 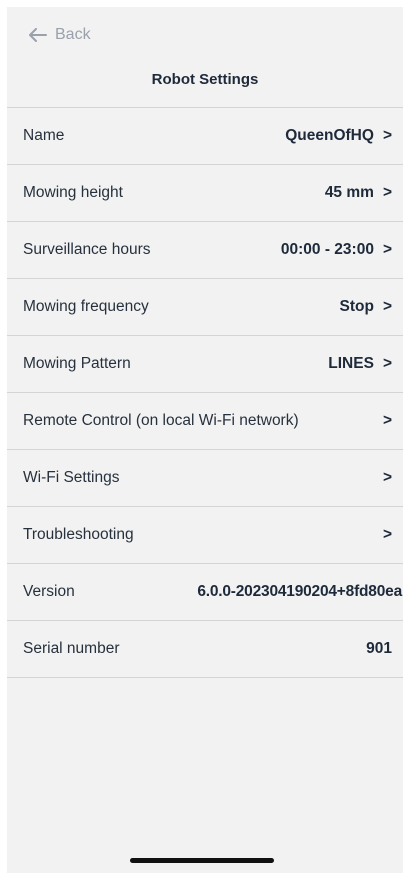 I want to click on surveillance-hours-label: Surveillance hours, so click(x=87, y=249).